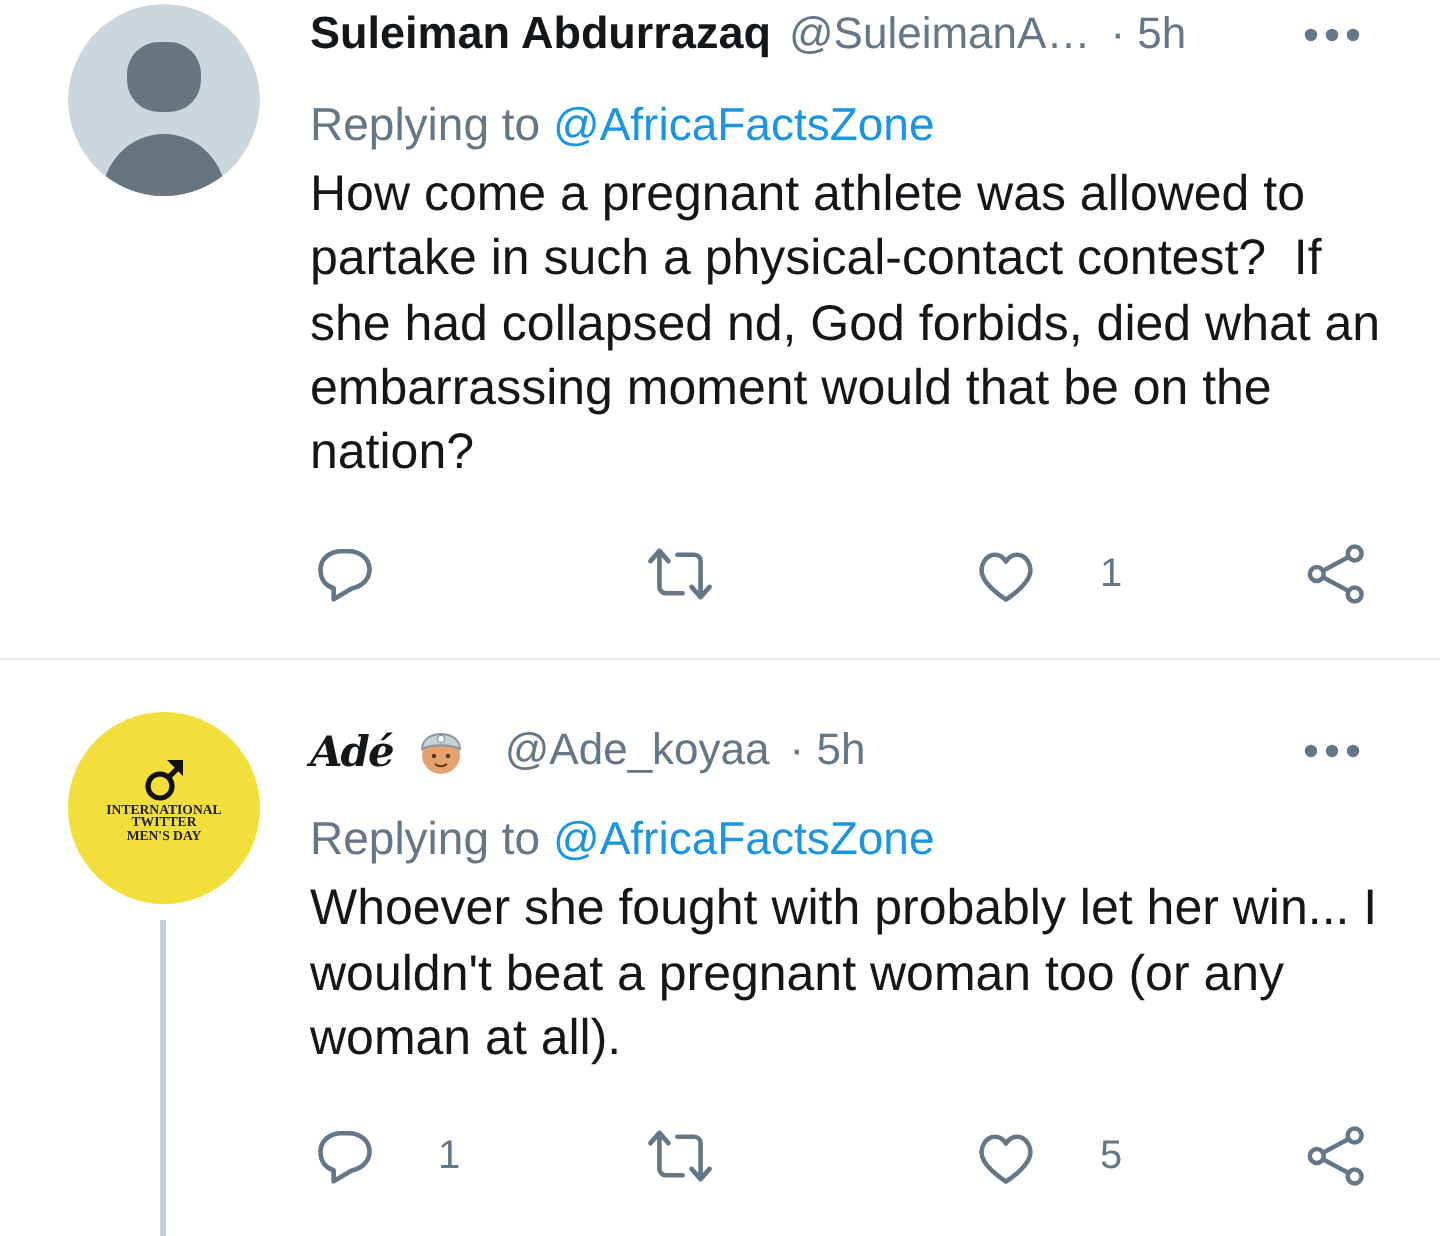 Image resolution: width=1440 pixels, height=1236 pixels. Describe the element at coordinates (540, 34) in the screenshot. I see `display-name: Suleiman Abdurrazaq` at that location.